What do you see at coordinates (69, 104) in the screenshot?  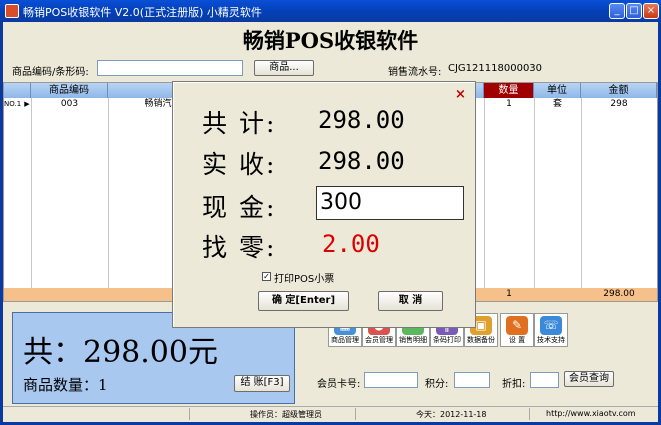 I see `cell-code: 003` at bounding box center [69, 104].